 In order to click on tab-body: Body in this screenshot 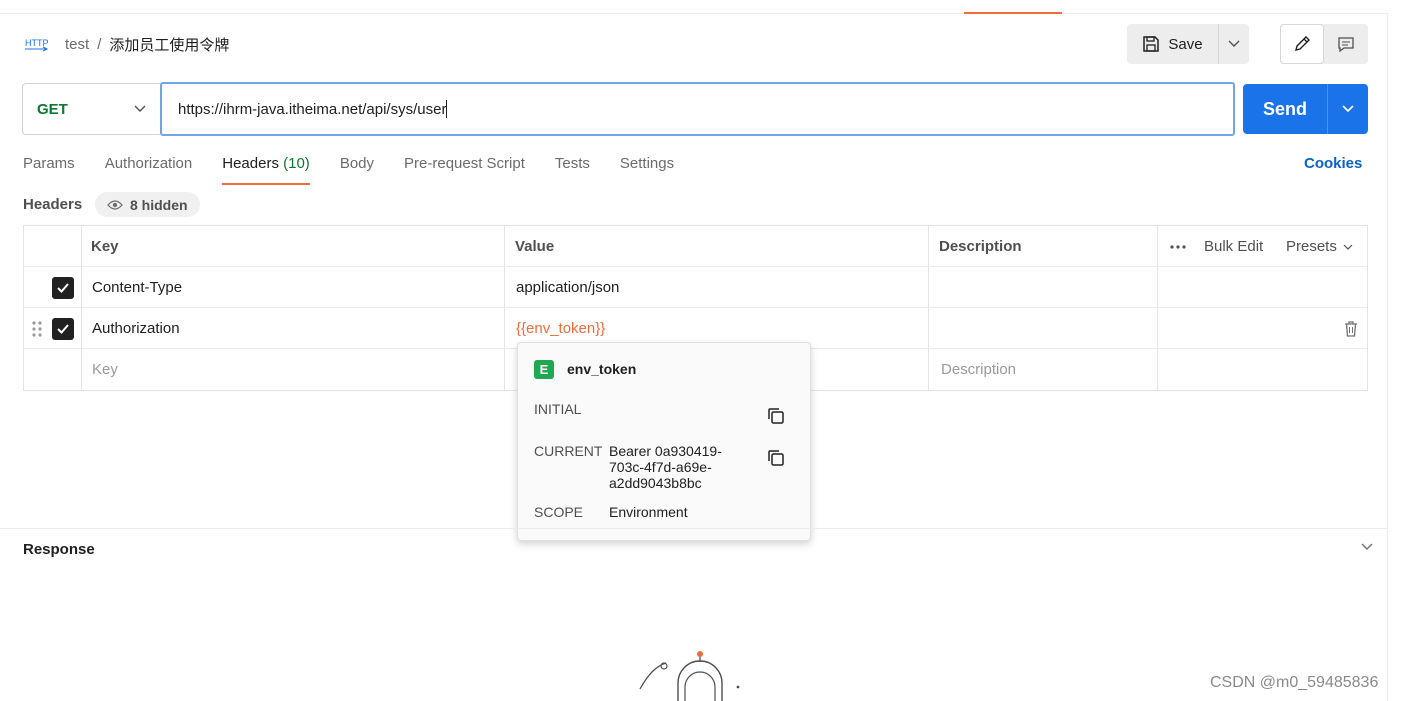, I will do `click(357, 170)`.